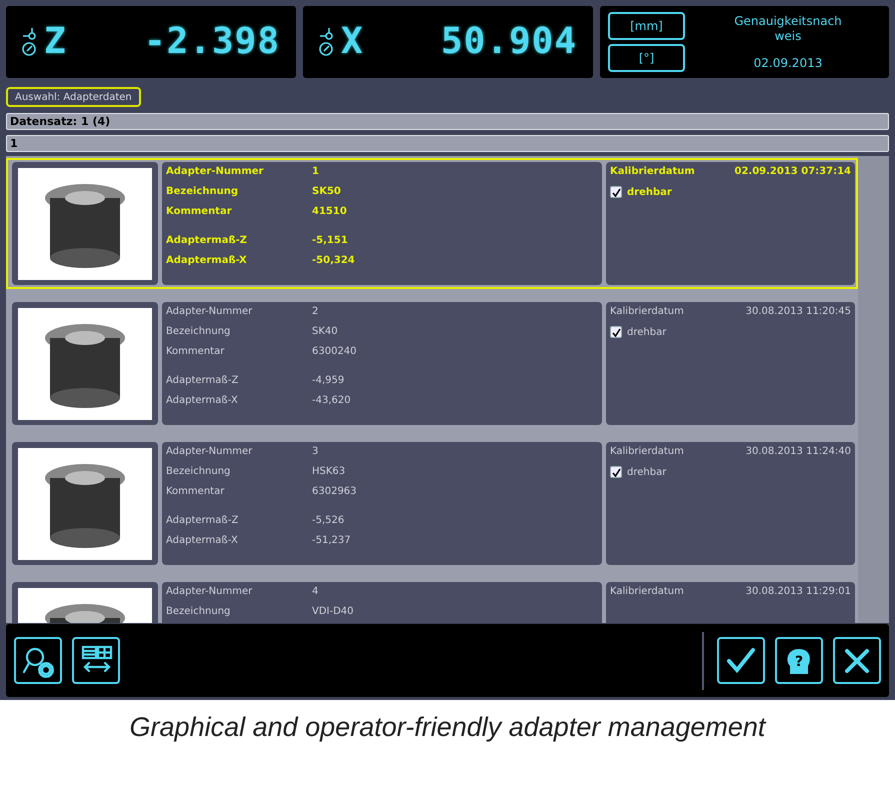 The width and height of the screenshot is (895, 800). What do you see at coordinates (646, 26) in the screenshot?
I see `unit-button: [mm]` at bounding box center [646, 26].